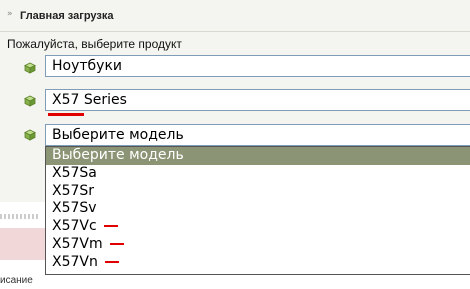 The width and height of the screenshot is (470, 289). Describe the element at coordinates (258, 174) in the screenshot. I see `dropdown-option: X57Sa` at that location.